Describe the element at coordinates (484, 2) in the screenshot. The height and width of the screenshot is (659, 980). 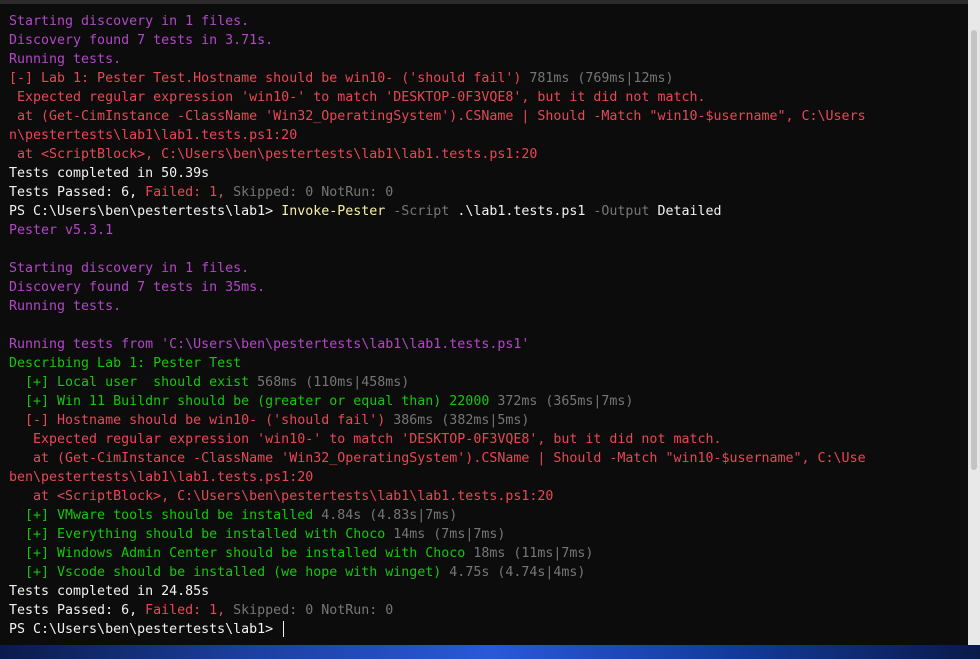
I see `window-top-border` at that location.